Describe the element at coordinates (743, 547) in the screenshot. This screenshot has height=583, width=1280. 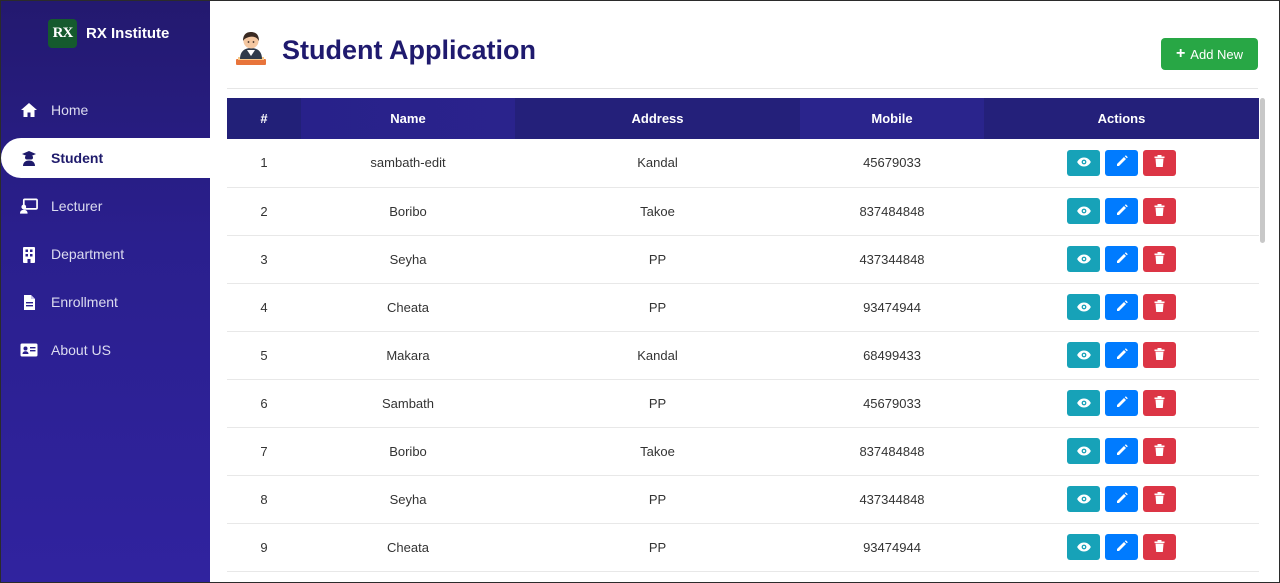
I see `table-row: 9 Cheata PP 93474944` at that location.